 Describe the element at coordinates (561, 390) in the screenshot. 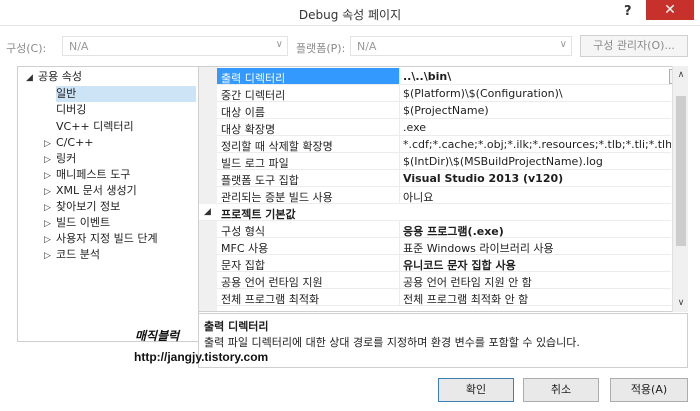

I see `cancel-button: 취소` at that location.